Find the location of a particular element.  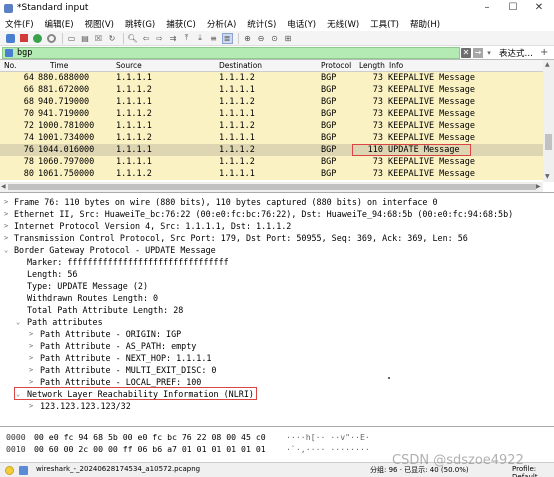

menu-statistics: 统计(S) is located at coordinates (261, 24).